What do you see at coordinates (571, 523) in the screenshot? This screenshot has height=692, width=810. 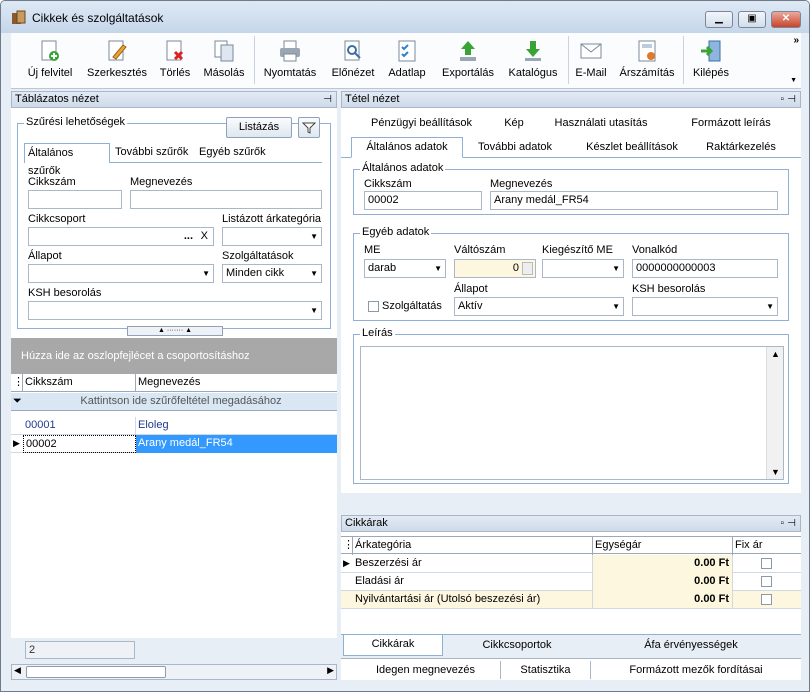 I see `prices-pane-title: Cikkárak ▫ ⊣` at bounding box center [571, 523].